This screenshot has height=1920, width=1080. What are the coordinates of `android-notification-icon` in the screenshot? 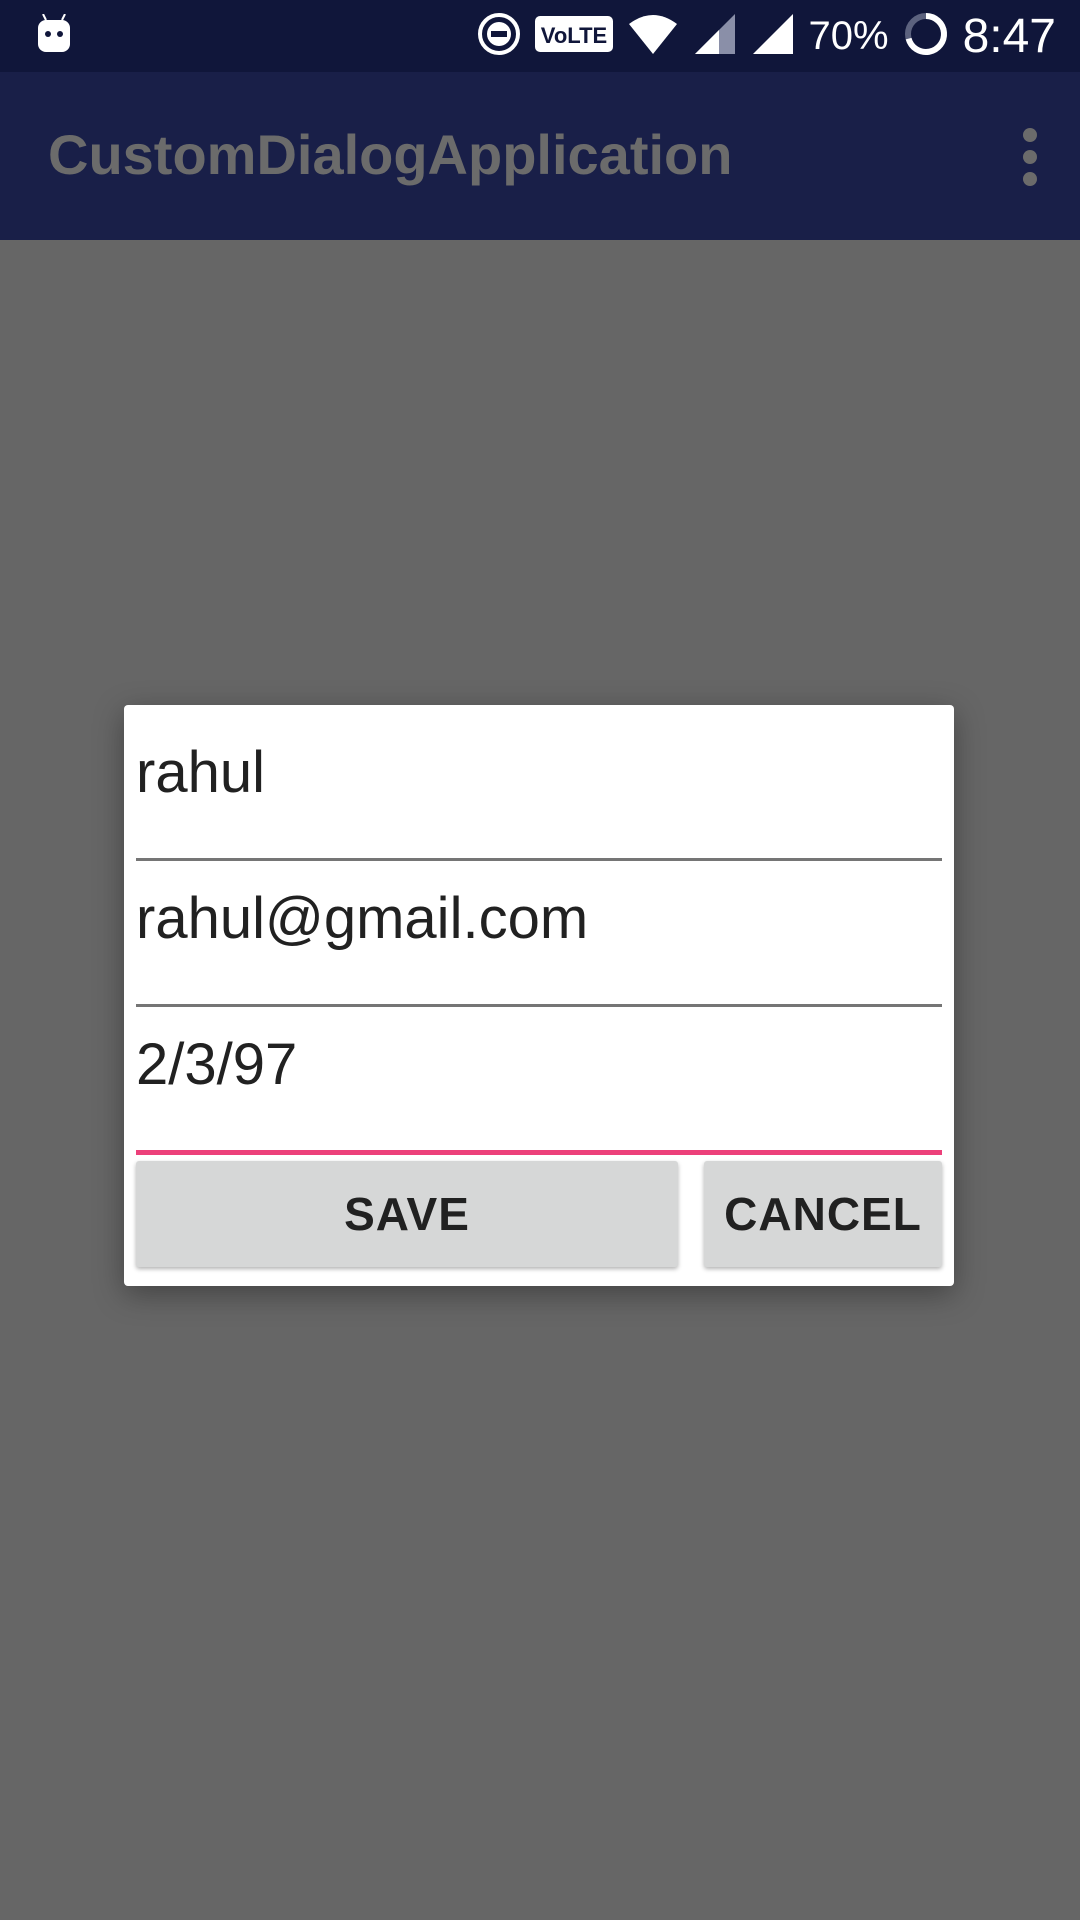 It's located at (54, 33).